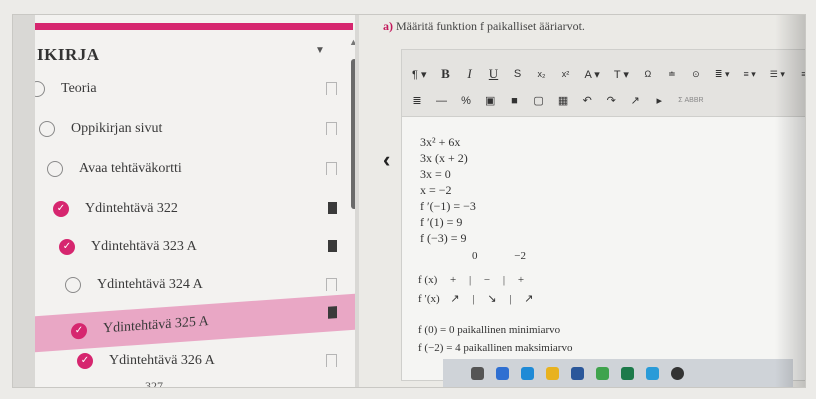 Image resolution: width=816 pixels, height=399 pixels. I want to click on math-abbr-button: Σ ABBR, so click(690, 100).